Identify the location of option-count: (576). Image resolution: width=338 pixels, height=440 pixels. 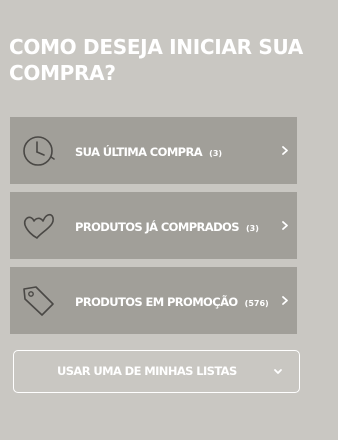
(256, 303).